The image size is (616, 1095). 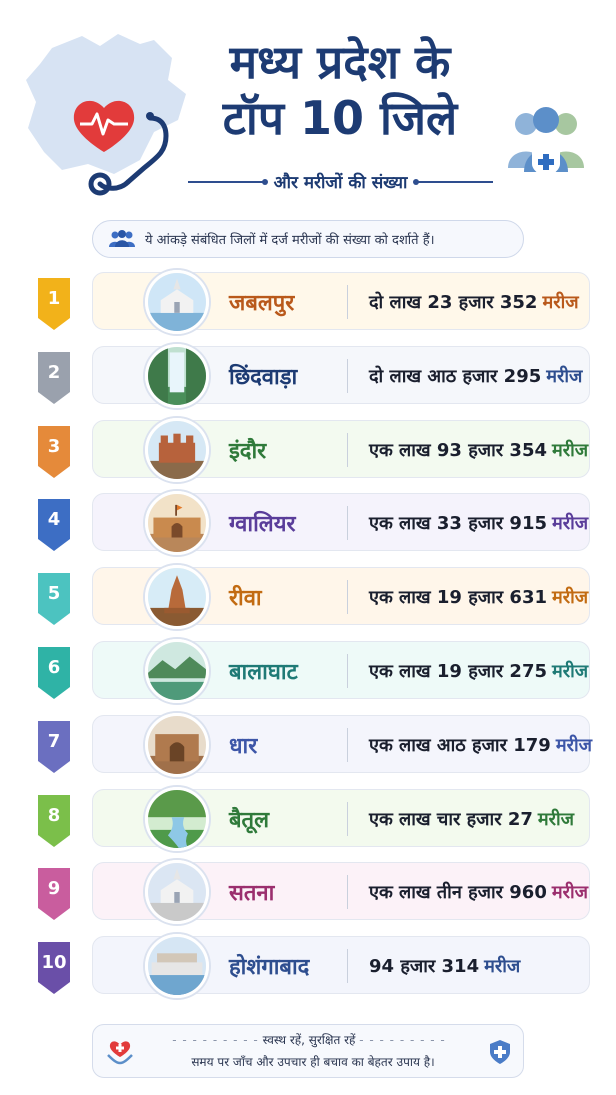 What do you see at coordinates (248, 451) in the screenshot?
I see `district-name: इंदौर` at bounding box center [248, 451].